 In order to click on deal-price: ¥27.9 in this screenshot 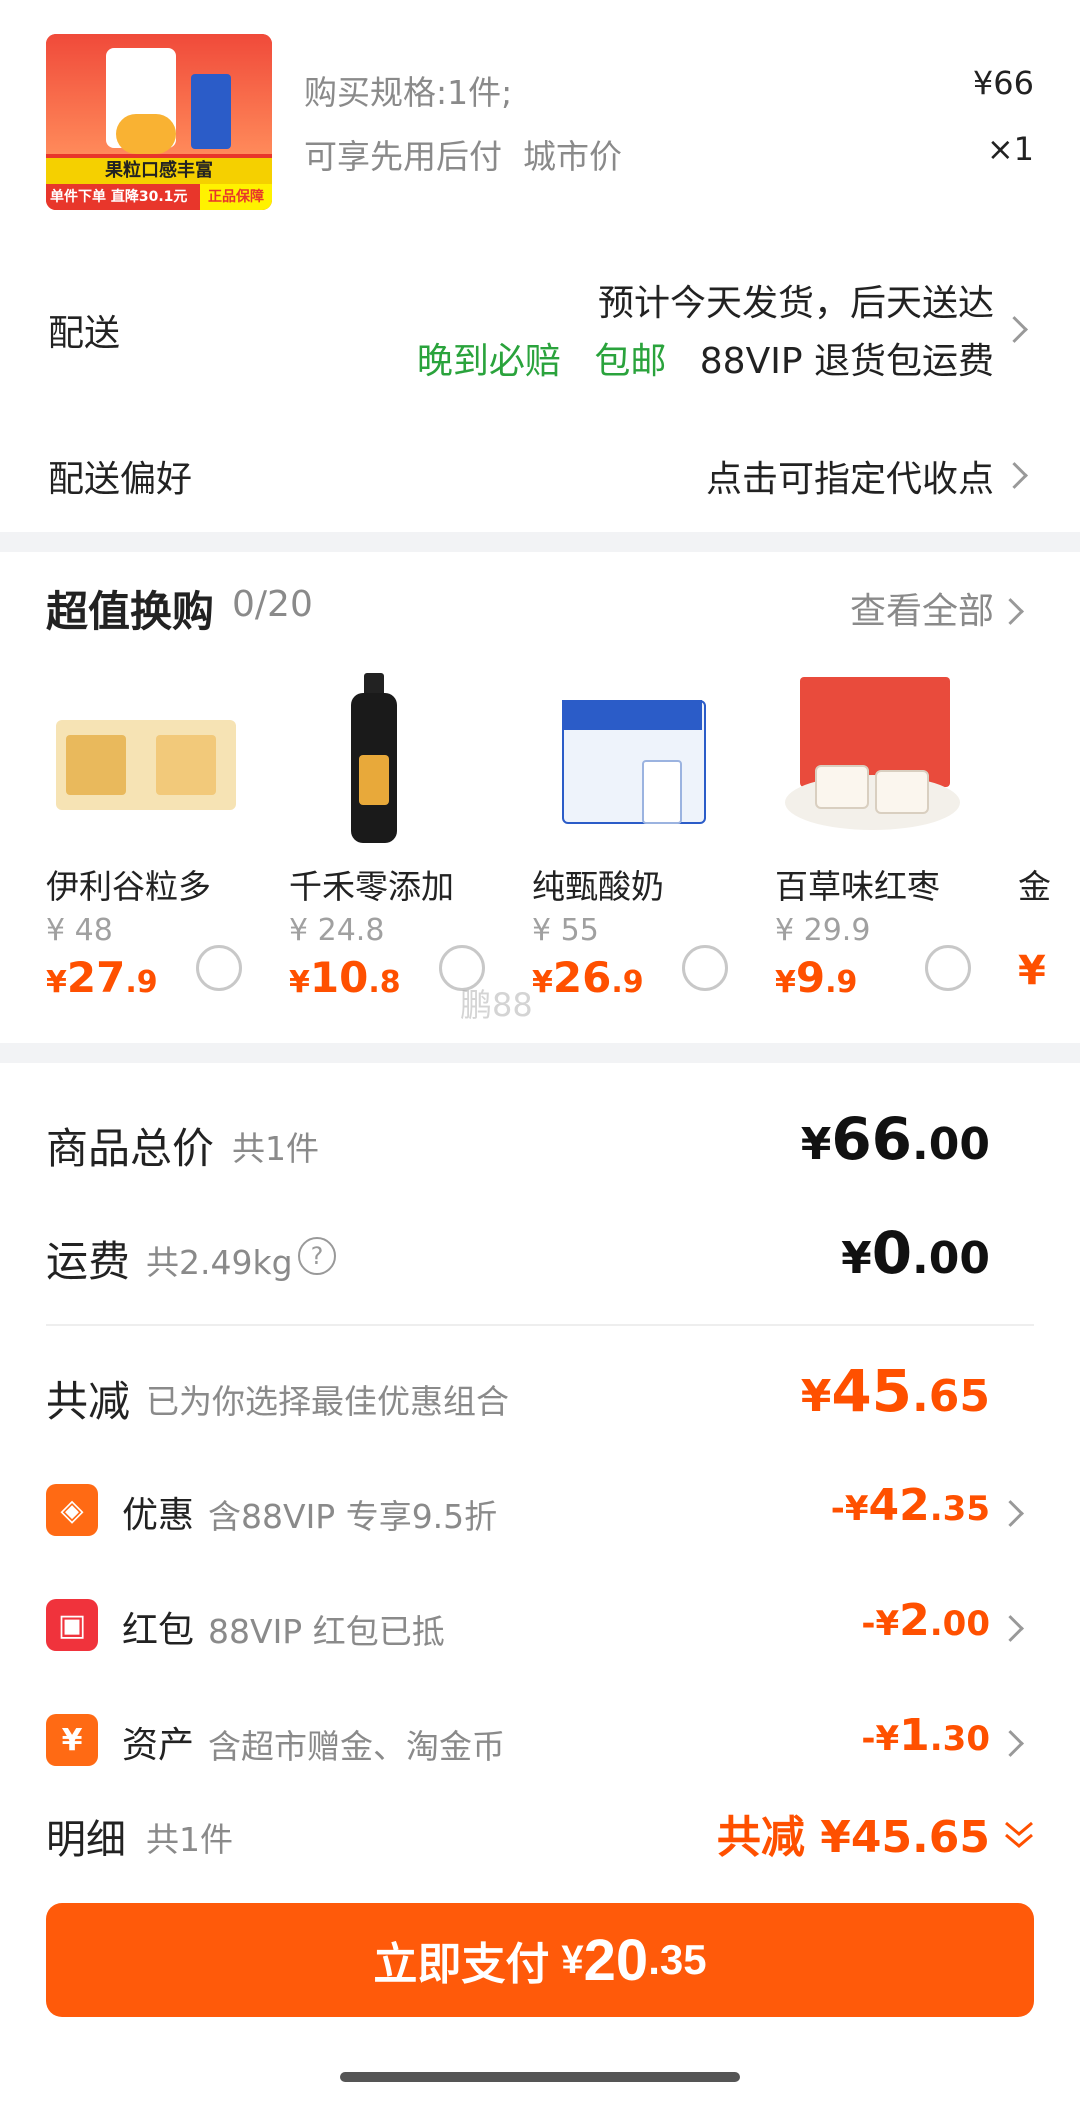, I will do `click(102, 977)`.